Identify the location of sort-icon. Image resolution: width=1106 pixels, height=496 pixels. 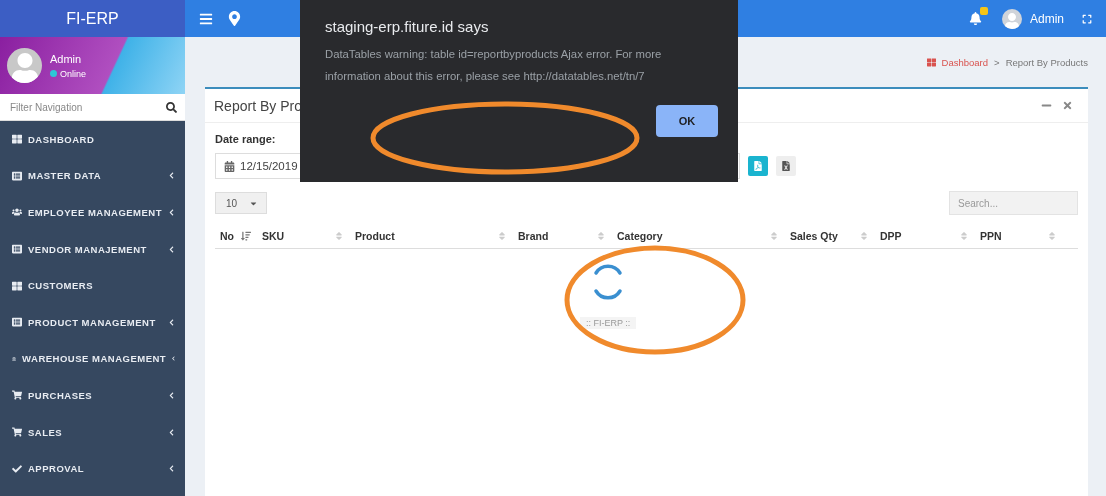
(246, 235).